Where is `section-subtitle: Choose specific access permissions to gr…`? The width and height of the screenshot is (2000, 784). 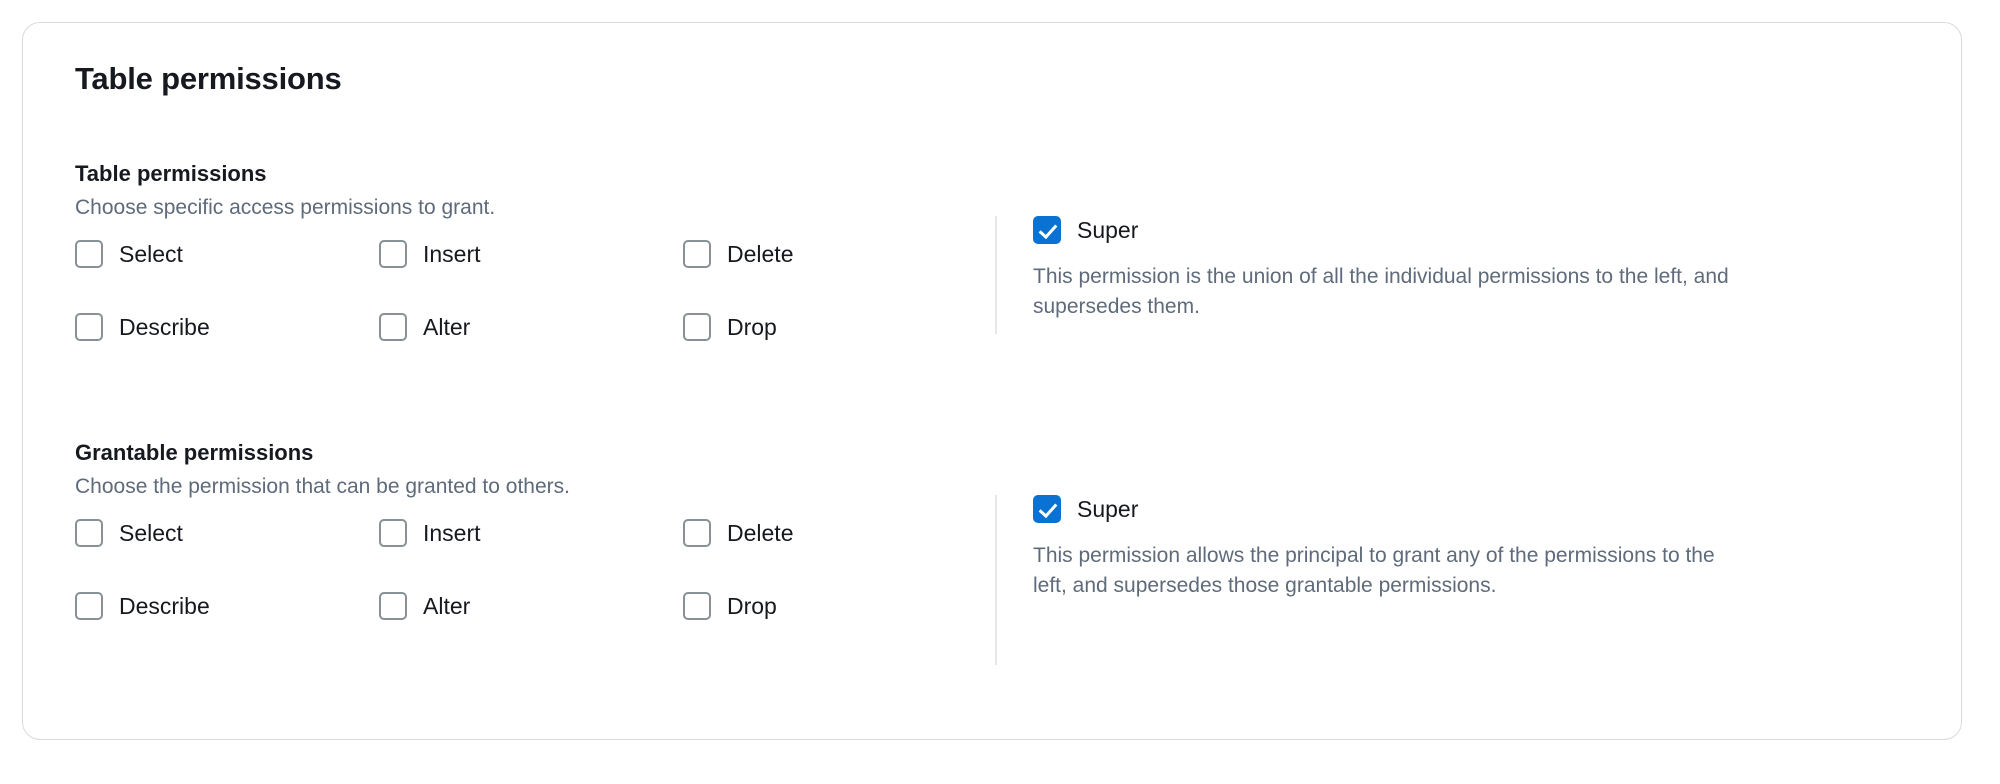
section-subtitle: Choose specific access permissions to gr… is located at coordinates (285, 207).